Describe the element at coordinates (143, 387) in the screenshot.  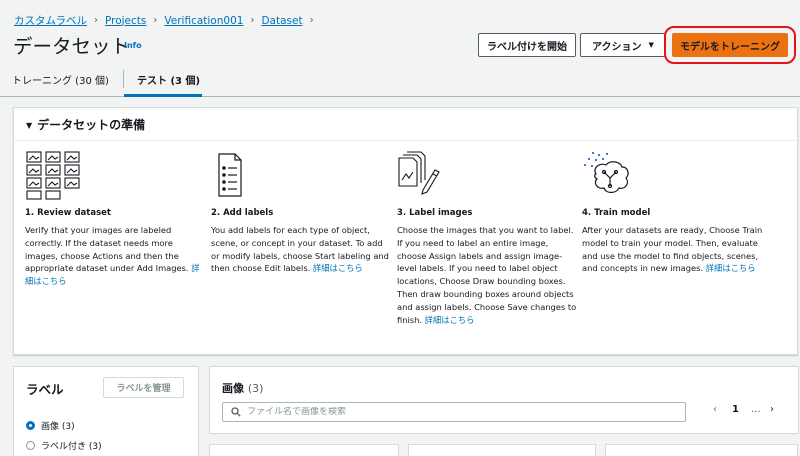
I see `manage-labels-button: ラベルを管理` at that location.